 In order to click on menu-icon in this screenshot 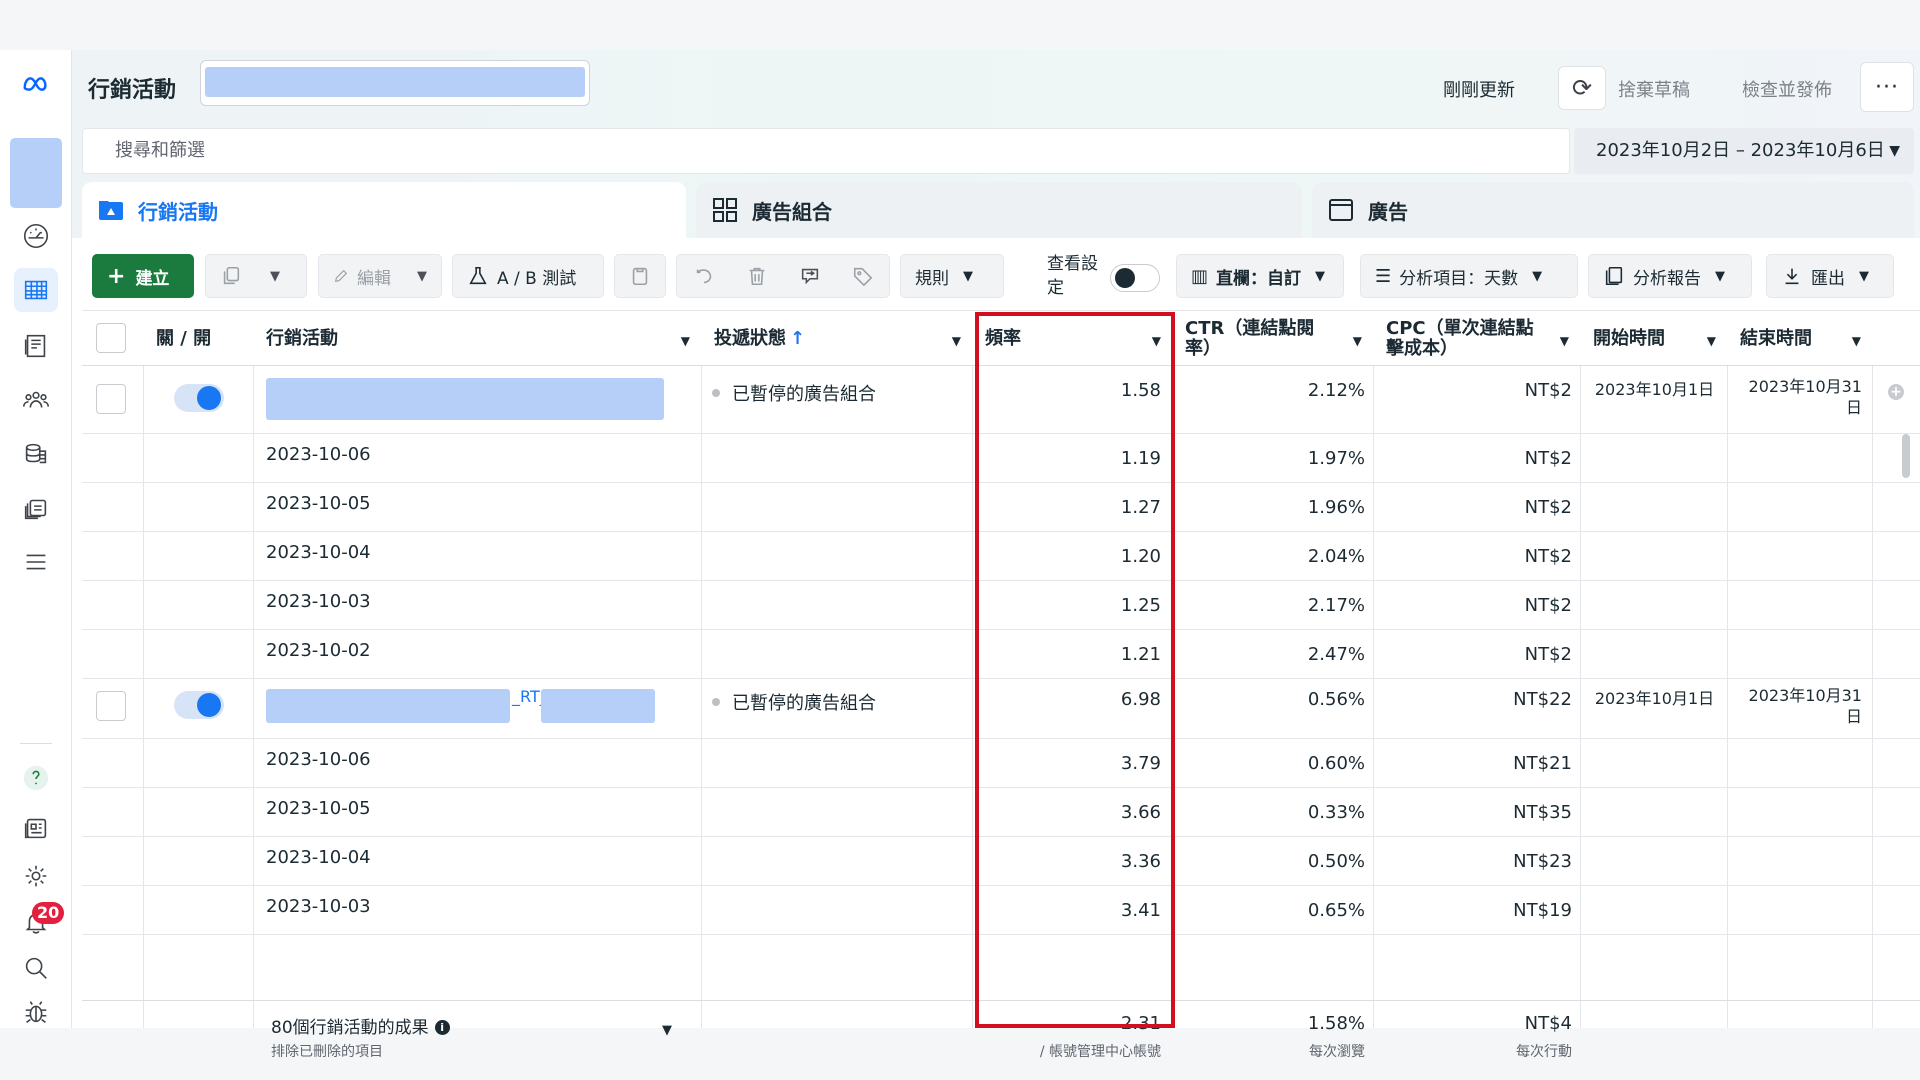, I will do `click(36, 562)`.